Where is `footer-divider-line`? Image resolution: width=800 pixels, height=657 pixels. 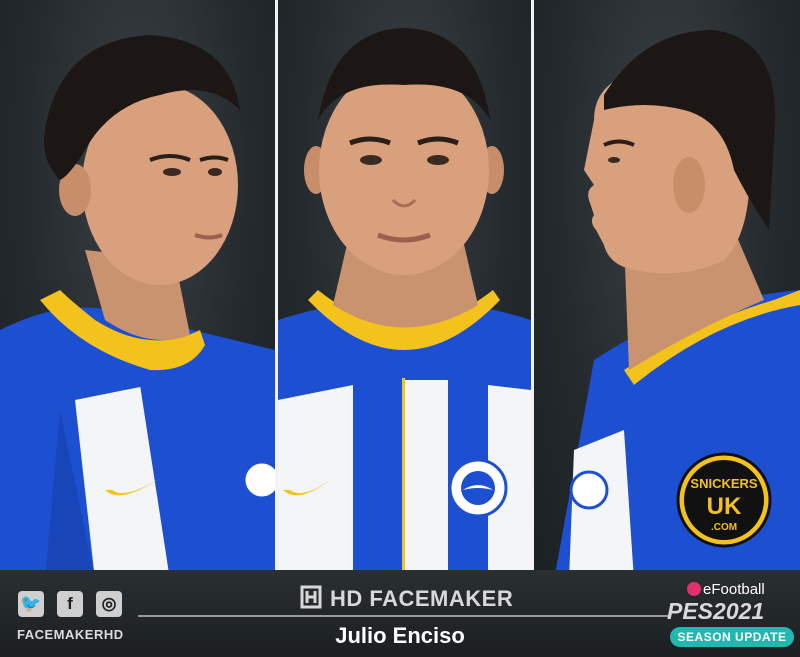 footer-divider-line is located at coordinates (403, 616).